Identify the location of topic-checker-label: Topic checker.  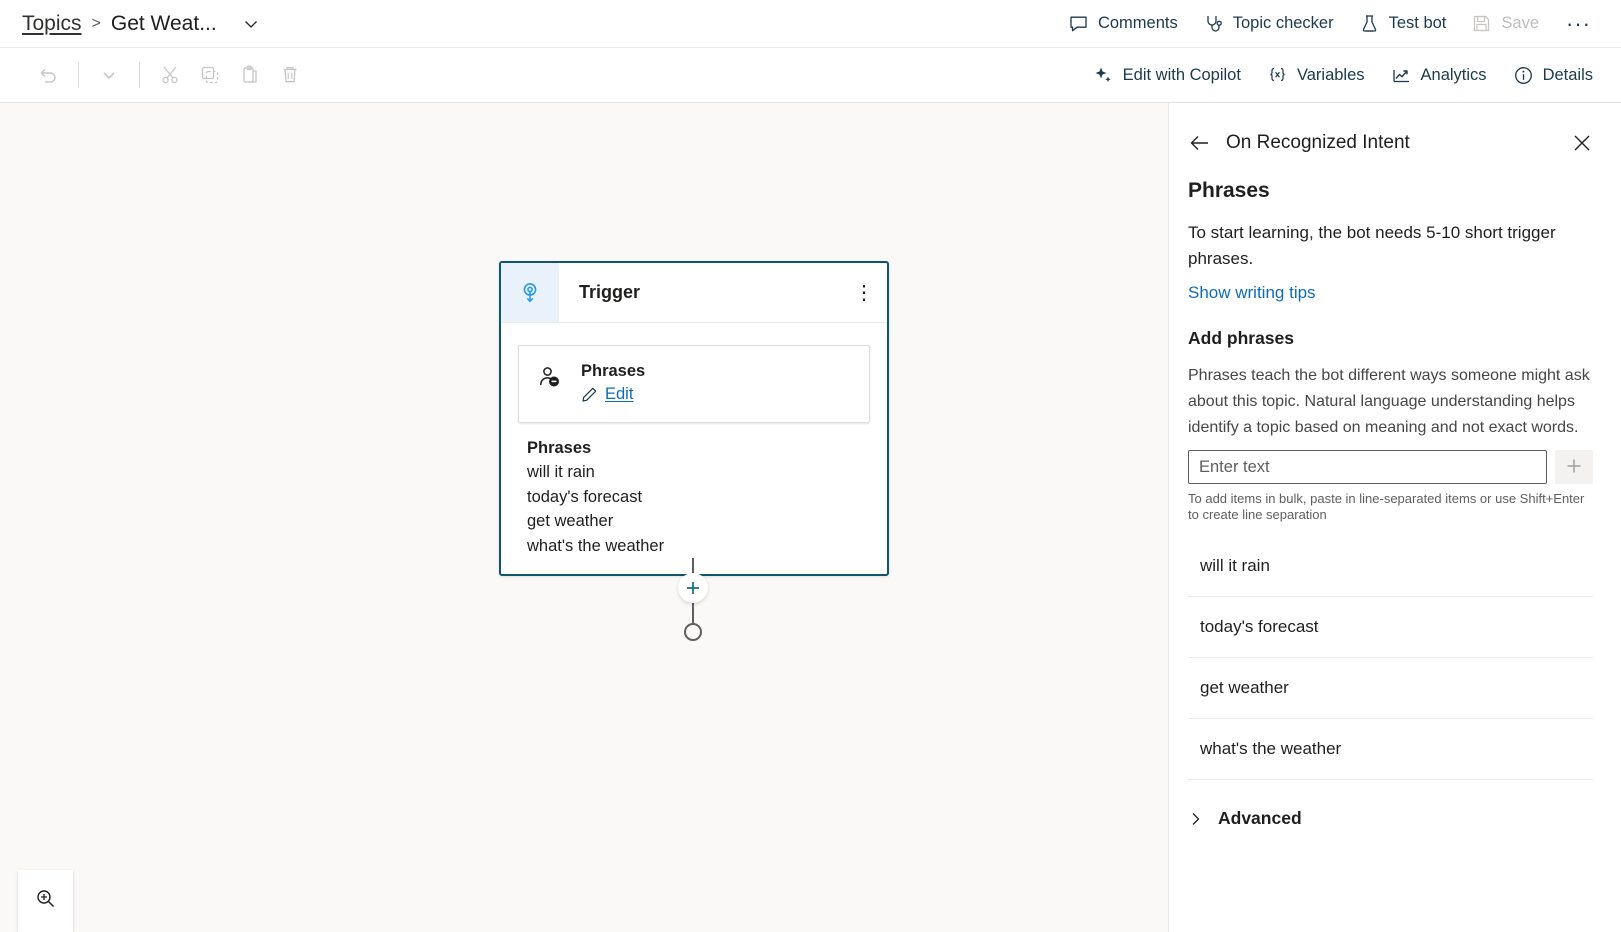
(1283, 23).